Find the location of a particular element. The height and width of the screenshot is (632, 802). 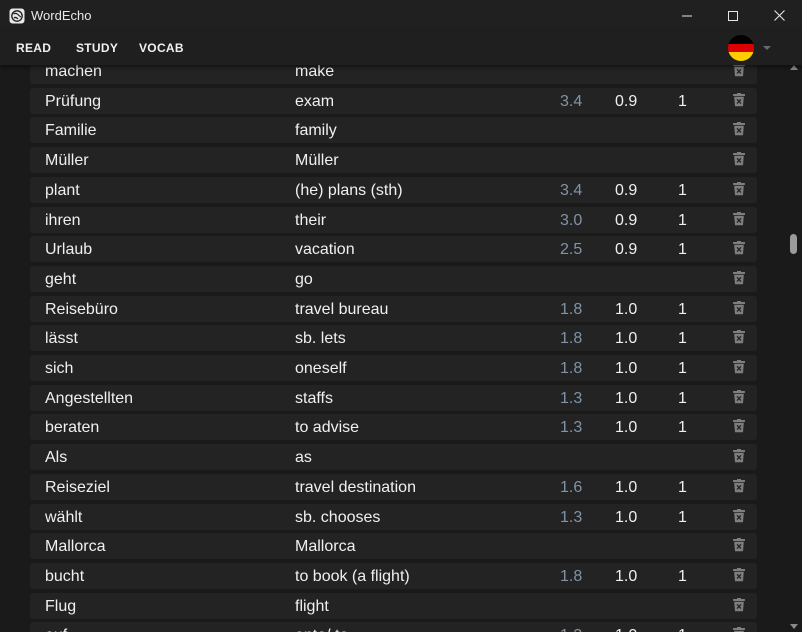

word-cell: ihren is located at coordinates (63, 220).